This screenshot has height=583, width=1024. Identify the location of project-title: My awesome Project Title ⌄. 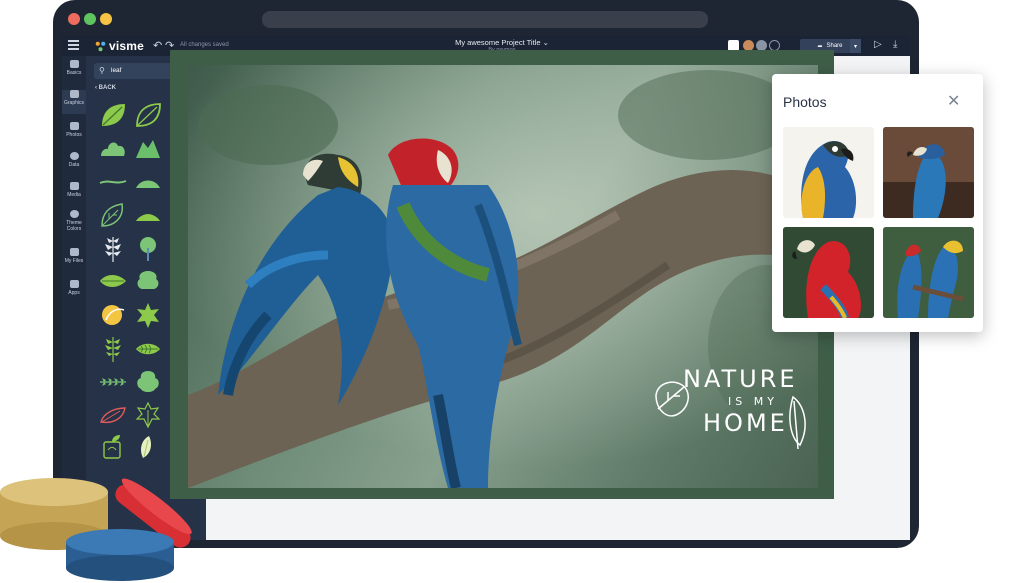
(502, 42).